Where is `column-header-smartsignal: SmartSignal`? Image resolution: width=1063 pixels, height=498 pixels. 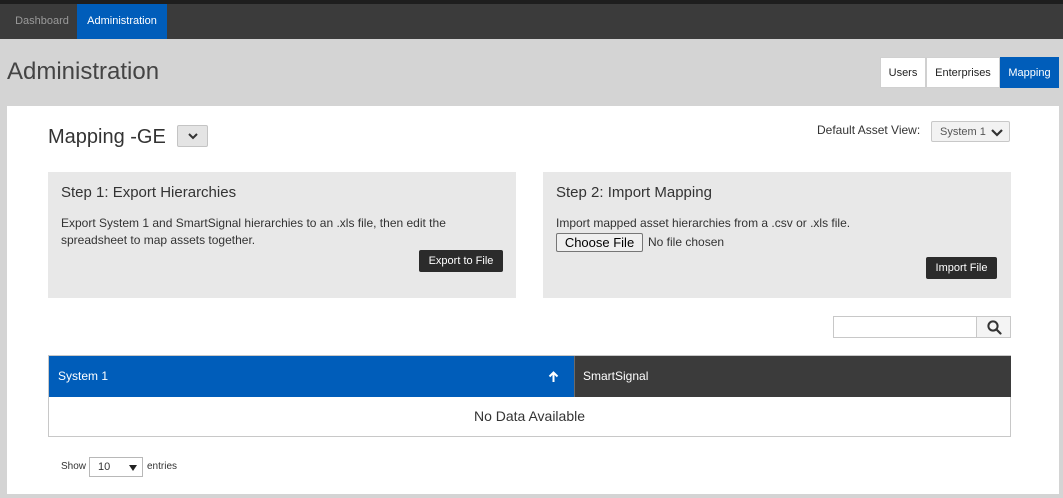
column-header-smartsignal: SmartSignal is located at coordinates (792, 376).